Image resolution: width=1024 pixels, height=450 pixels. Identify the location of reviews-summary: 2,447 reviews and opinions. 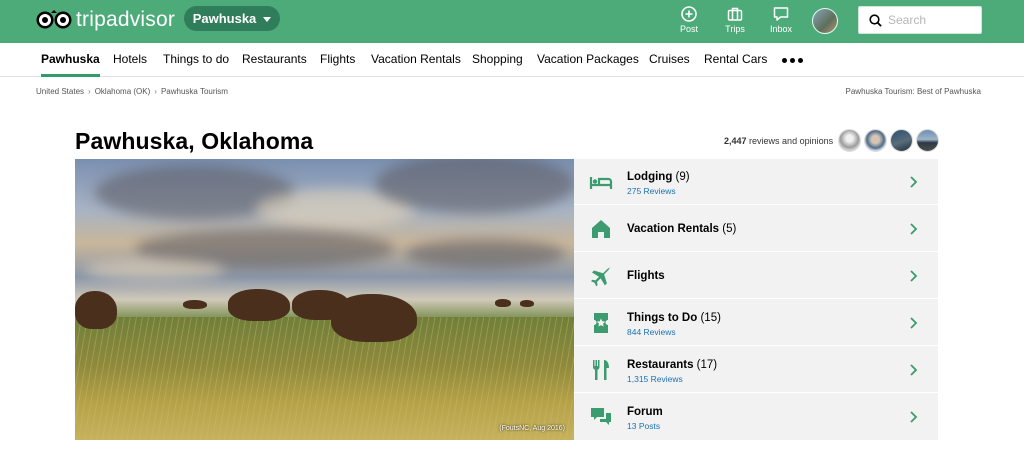
(778, 141).